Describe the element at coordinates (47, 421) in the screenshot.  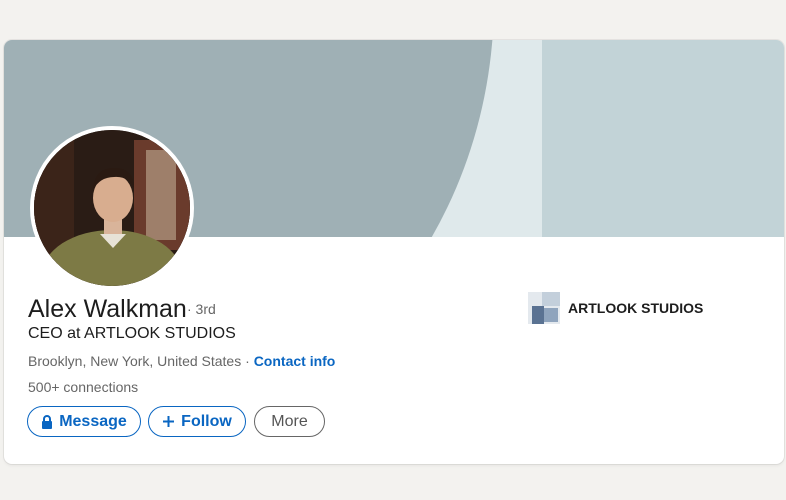
I see `lock-icon` at that location.